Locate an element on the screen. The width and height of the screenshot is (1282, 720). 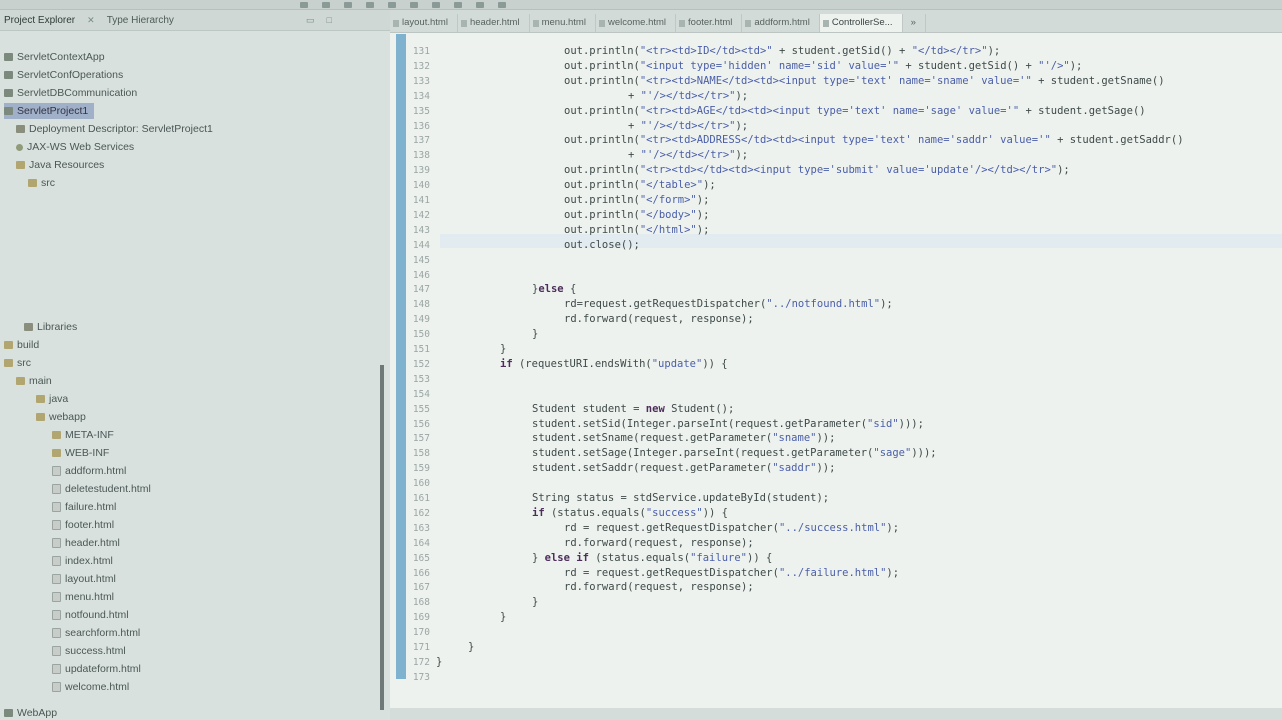
line-number: 169 is located at coordinates (421, 618).